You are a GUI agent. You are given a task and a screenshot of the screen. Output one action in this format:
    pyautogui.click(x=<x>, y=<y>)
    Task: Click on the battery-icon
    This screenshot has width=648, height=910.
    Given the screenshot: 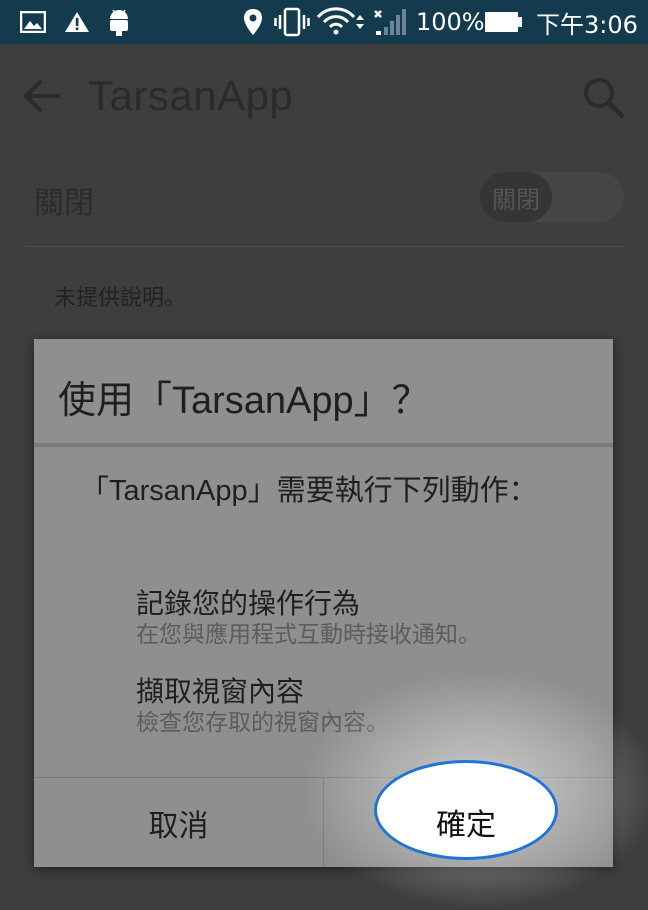 What is the action you would take?
    pyautogui.click(x=504, y=22)
    